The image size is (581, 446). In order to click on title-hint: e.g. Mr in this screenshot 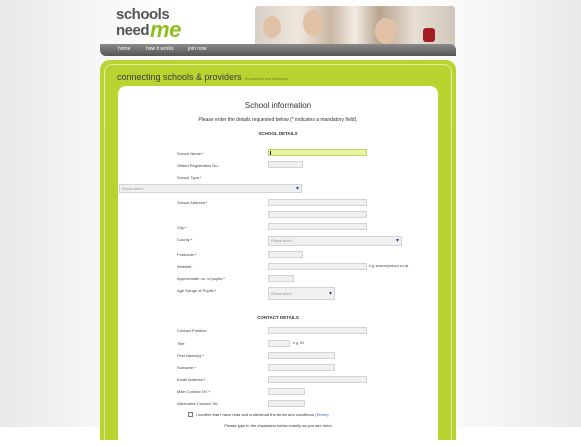, I will do `click(298, 343)`.